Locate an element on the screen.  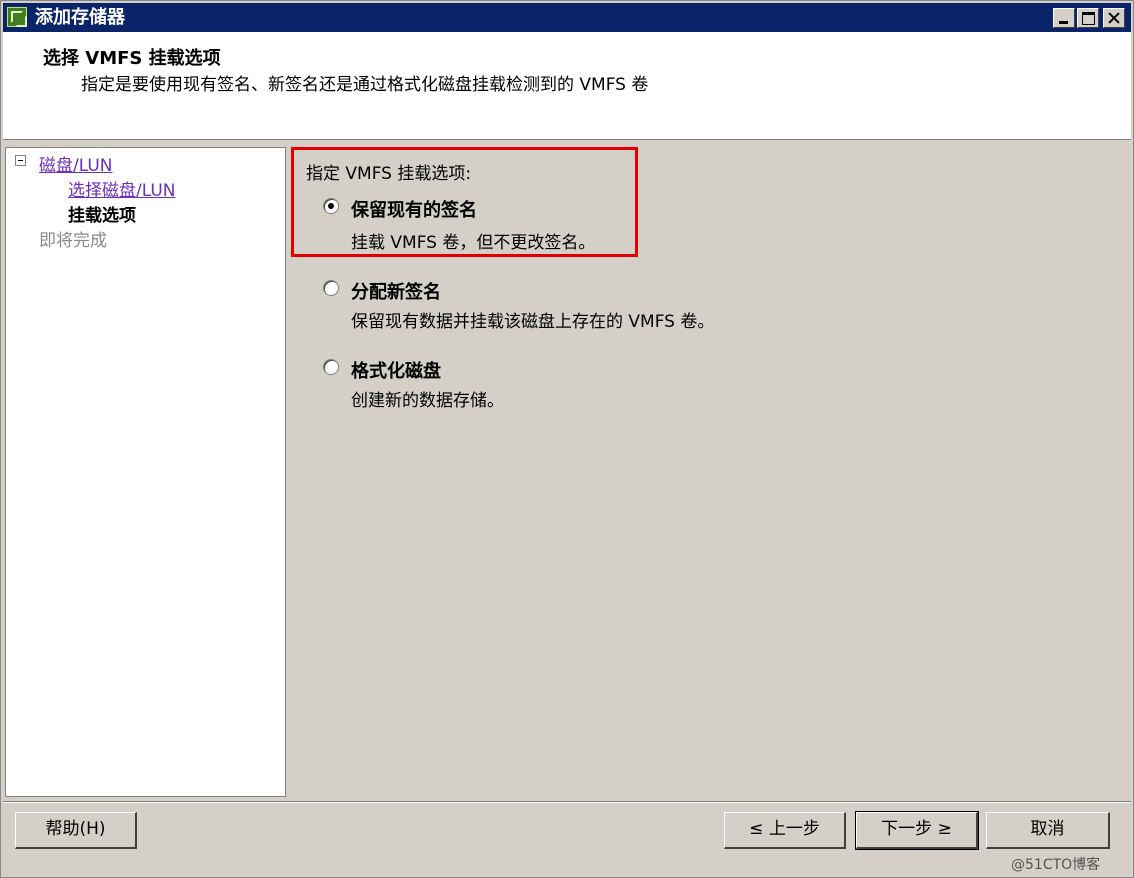
step-select-disk-lun: 选择磁盘/LUN is located at coordinates (122, 188).